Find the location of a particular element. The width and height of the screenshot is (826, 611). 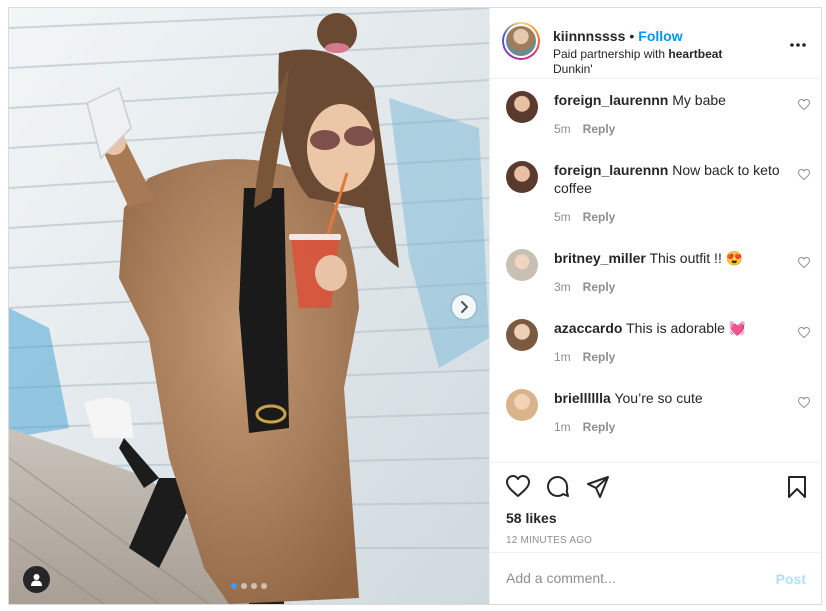

comment-text-block: azaccardo This is adorable 💓 is located at coordinates (667, 328).